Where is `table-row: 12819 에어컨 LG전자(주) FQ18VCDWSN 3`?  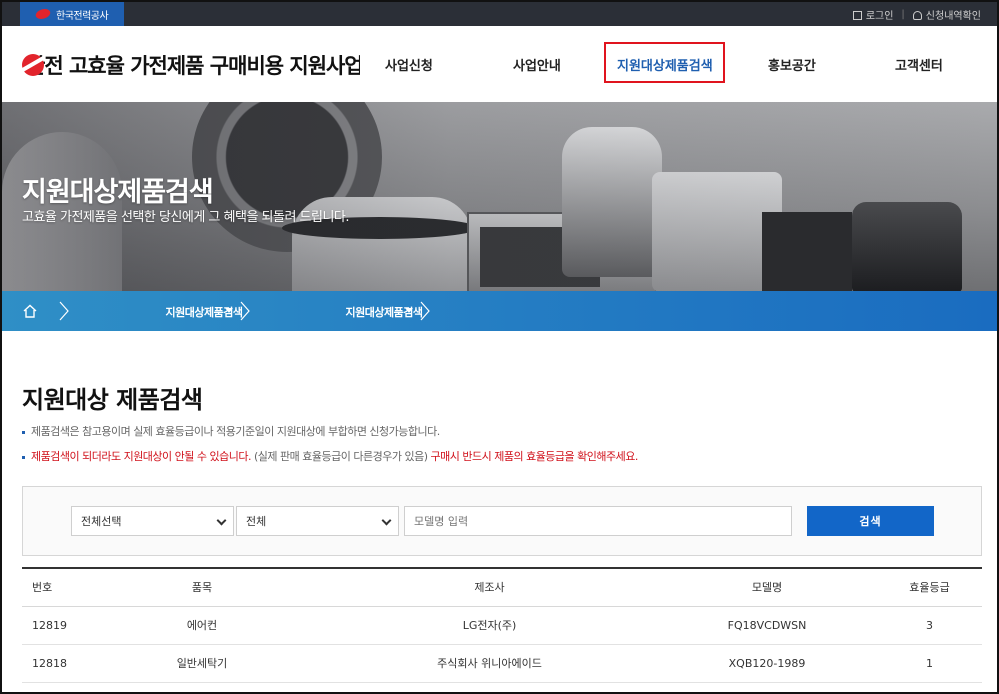
table-row: 12819 에어컨 LG전자(주) FQ18VCDWSN 3 is located at coordinates (502, 625).